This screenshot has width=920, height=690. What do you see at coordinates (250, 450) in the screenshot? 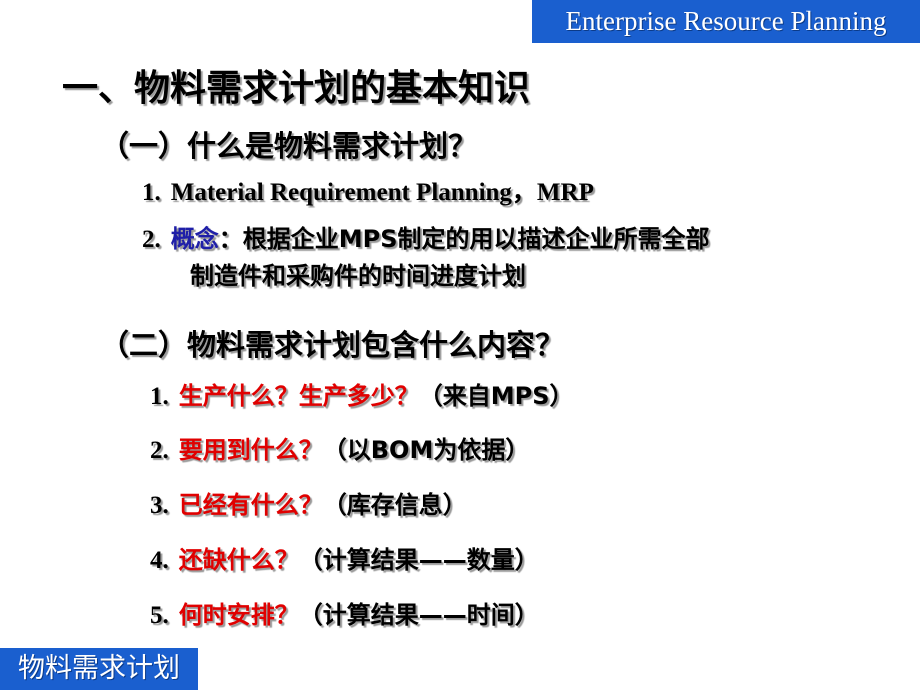
I see `item-question: 要用到什么？` at bounding box center [250, 450].